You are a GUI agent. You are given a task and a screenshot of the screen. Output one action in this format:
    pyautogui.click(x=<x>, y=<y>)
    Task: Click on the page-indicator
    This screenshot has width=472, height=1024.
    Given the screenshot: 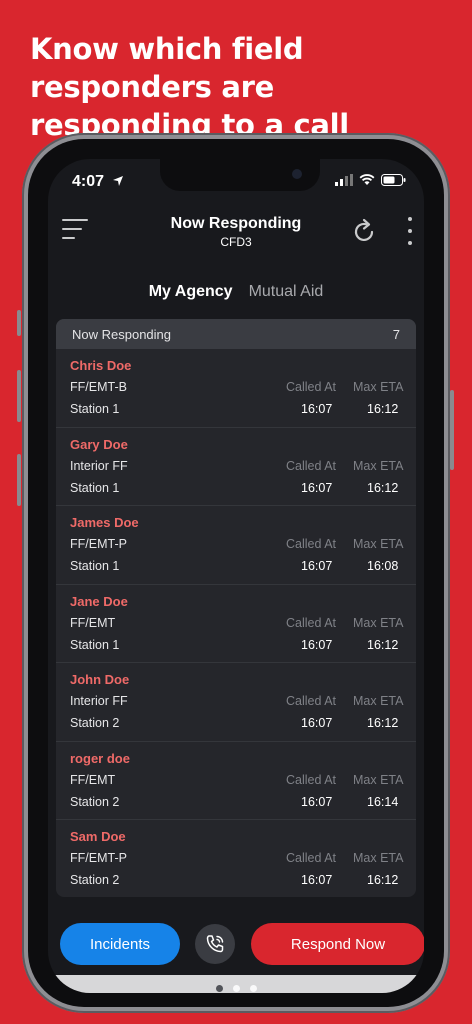 What is the action you would take?
    pyautogui.click(x=236, y=988)
    